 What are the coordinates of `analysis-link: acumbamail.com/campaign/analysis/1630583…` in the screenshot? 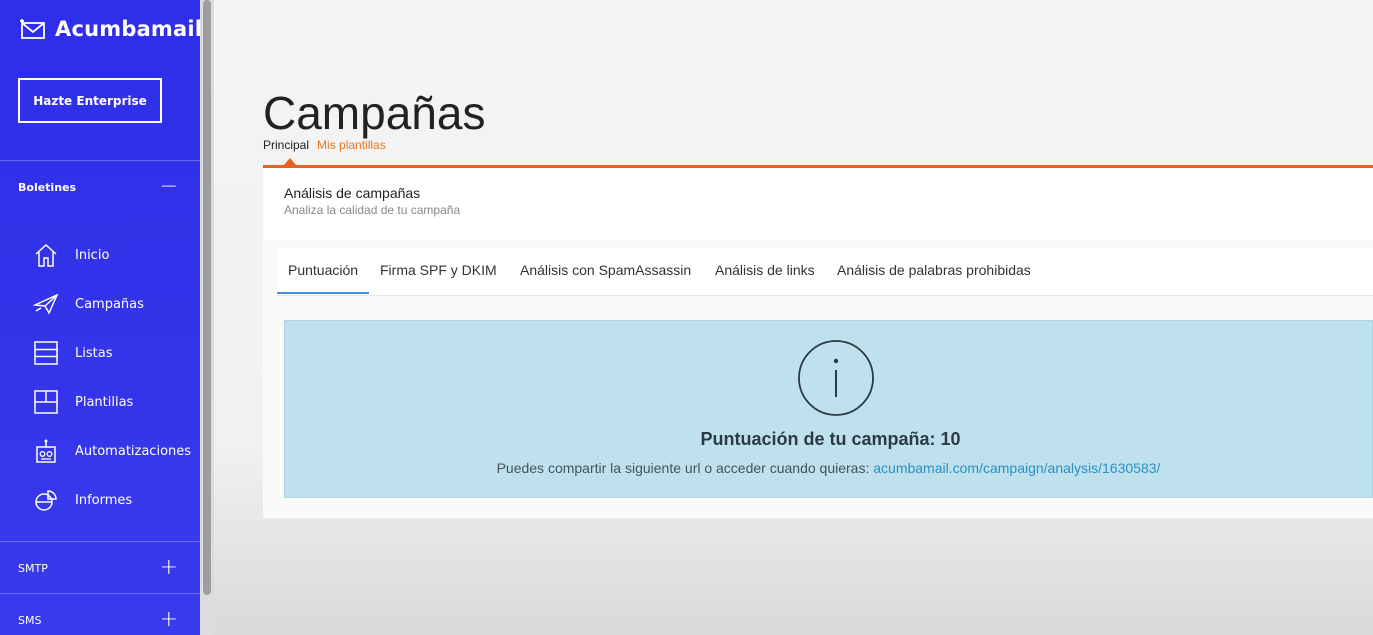 It's located at (1016, 468).